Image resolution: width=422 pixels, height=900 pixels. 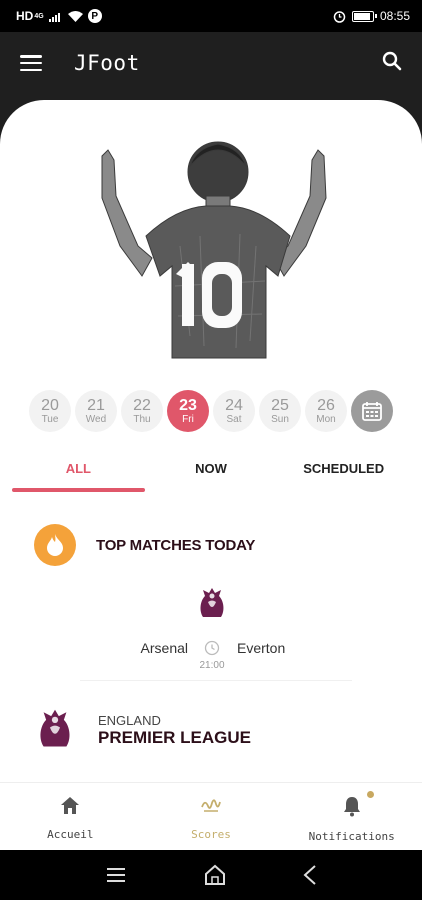 I want to click on network-type: HD, so click(x=25, y=16).